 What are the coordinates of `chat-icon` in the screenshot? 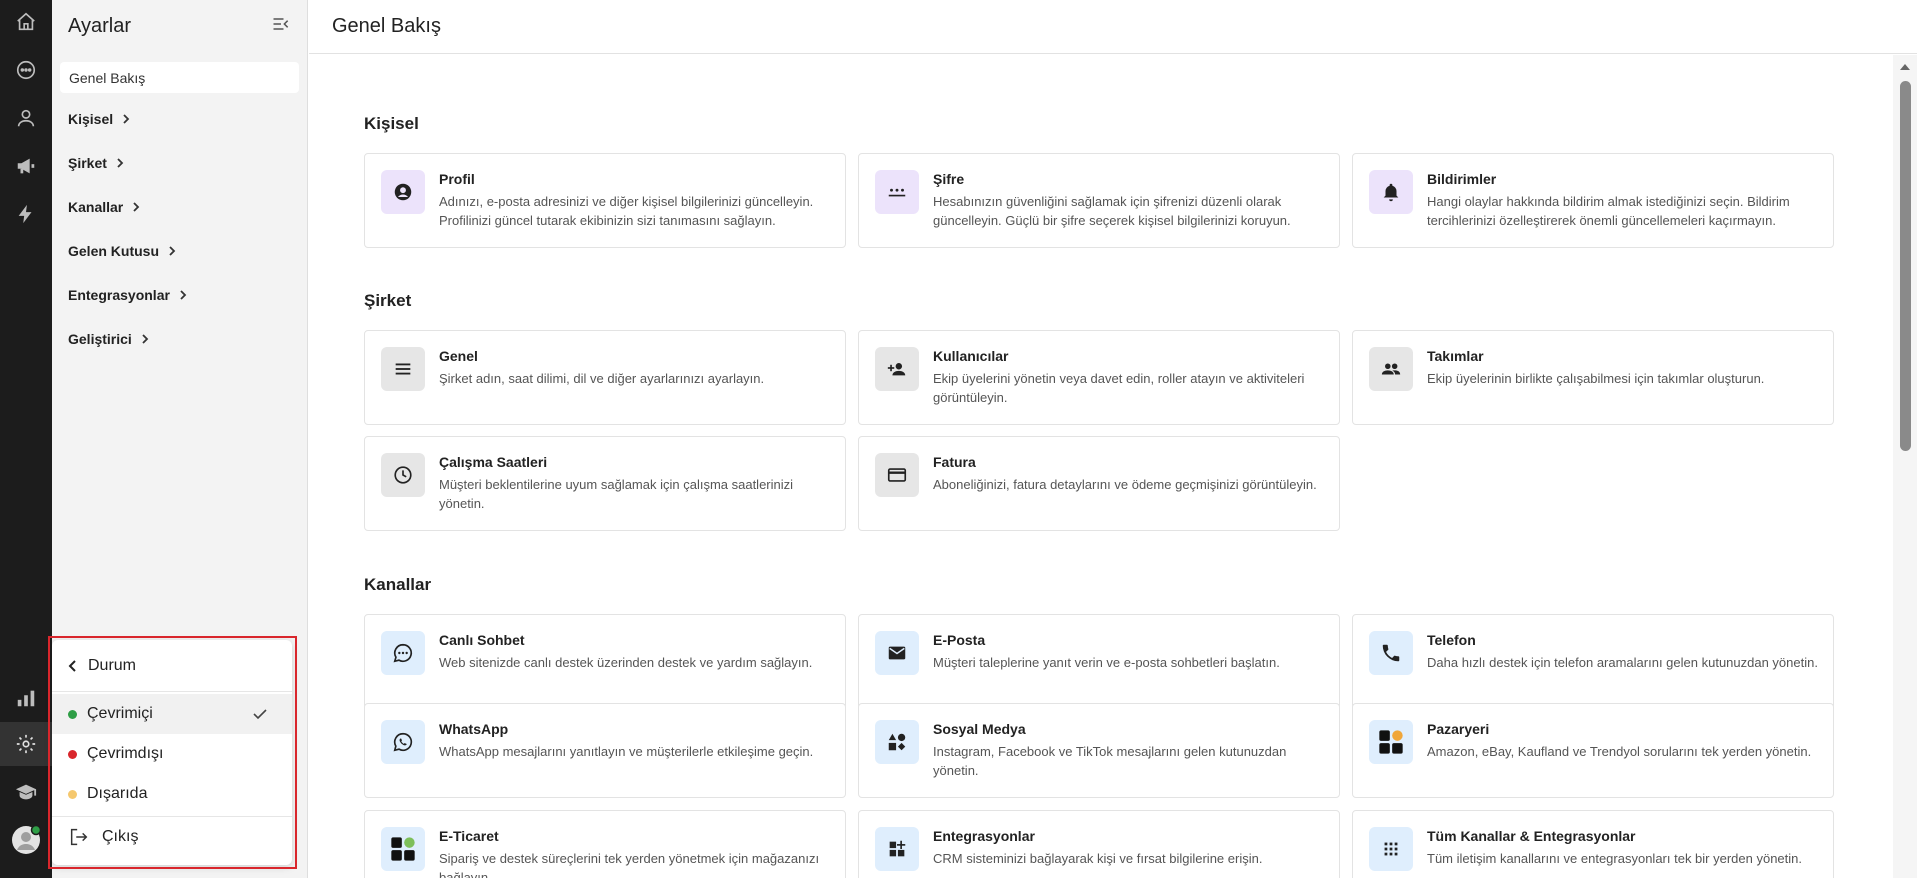 It's located at (403, 653).